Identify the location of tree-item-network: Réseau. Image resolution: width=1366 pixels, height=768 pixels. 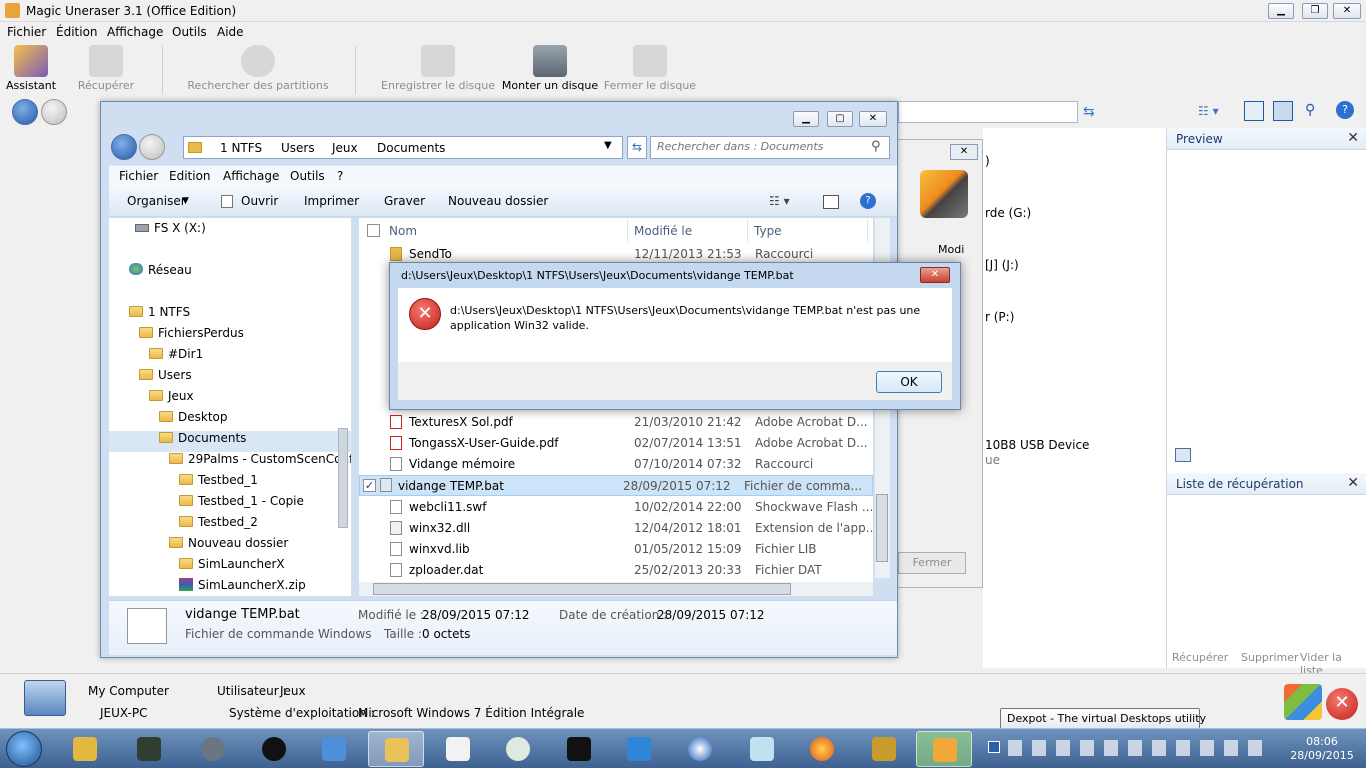
(160, 273).